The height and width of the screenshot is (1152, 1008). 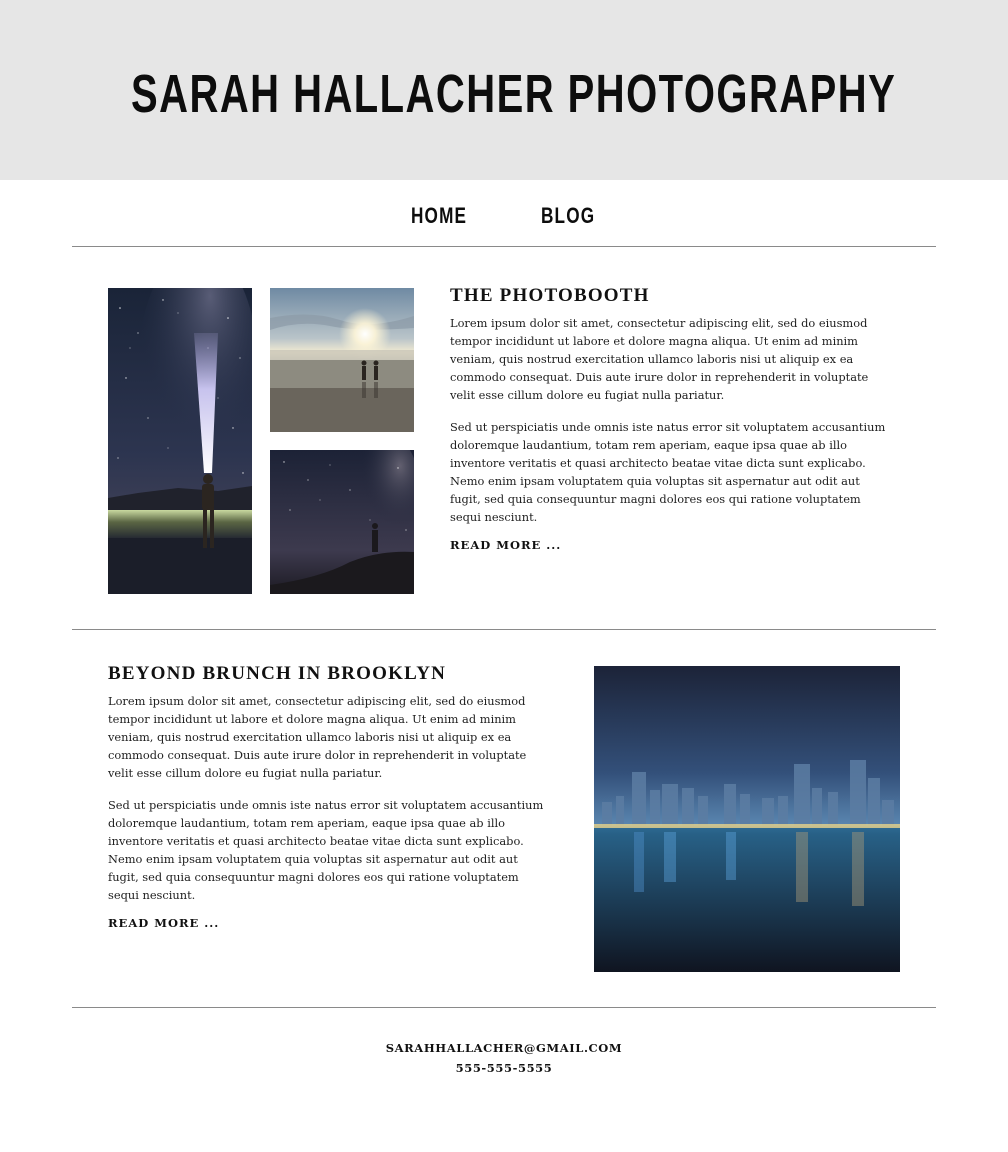 I want to click on nav-blog-link: BLOG, so click(x=568, y=216).